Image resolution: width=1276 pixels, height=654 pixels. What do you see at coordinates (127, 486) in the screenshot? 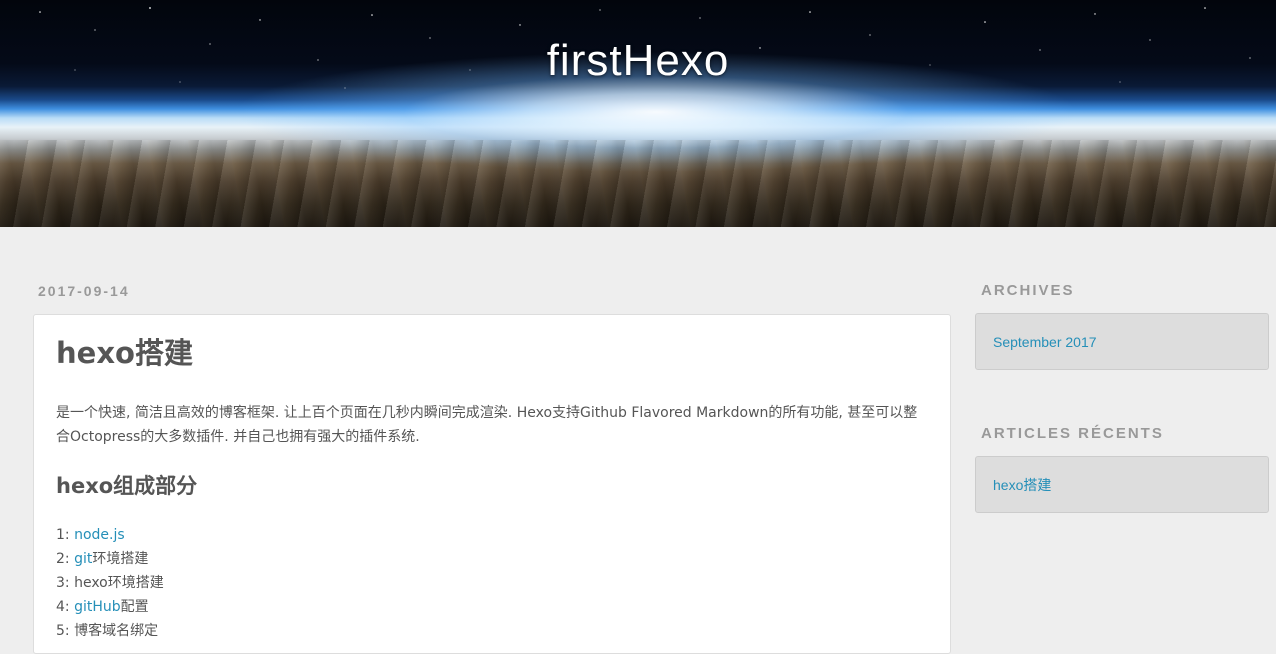
I see `section-heading: hexo组成部分` at bounding box center [127, 486].